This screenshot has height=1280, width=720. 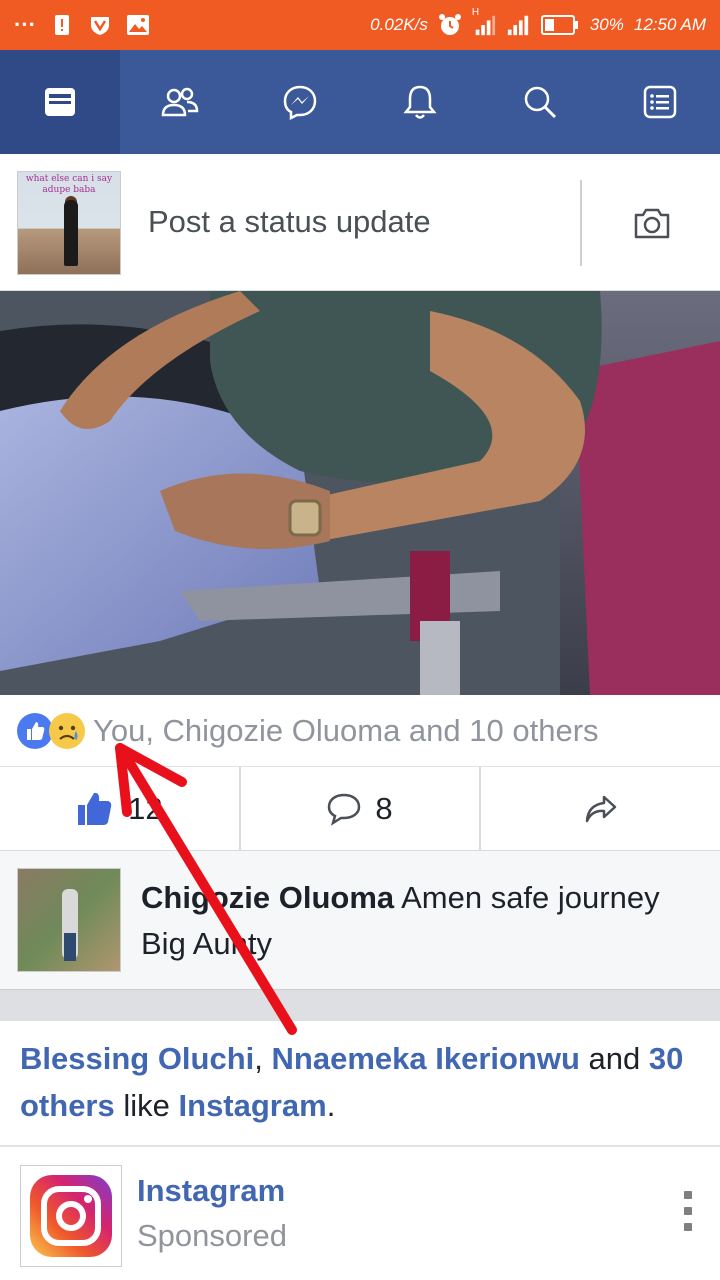 I want to click on network-speed: 0.02K/s, so click(x=399, y=24).